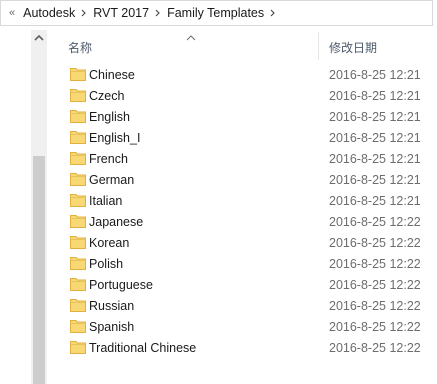 This screenshot has height=384, width=437. What do you see at coordinates (109, 117) in the screenshot?
I see `item-name: English` at bounding box center [109, 117].